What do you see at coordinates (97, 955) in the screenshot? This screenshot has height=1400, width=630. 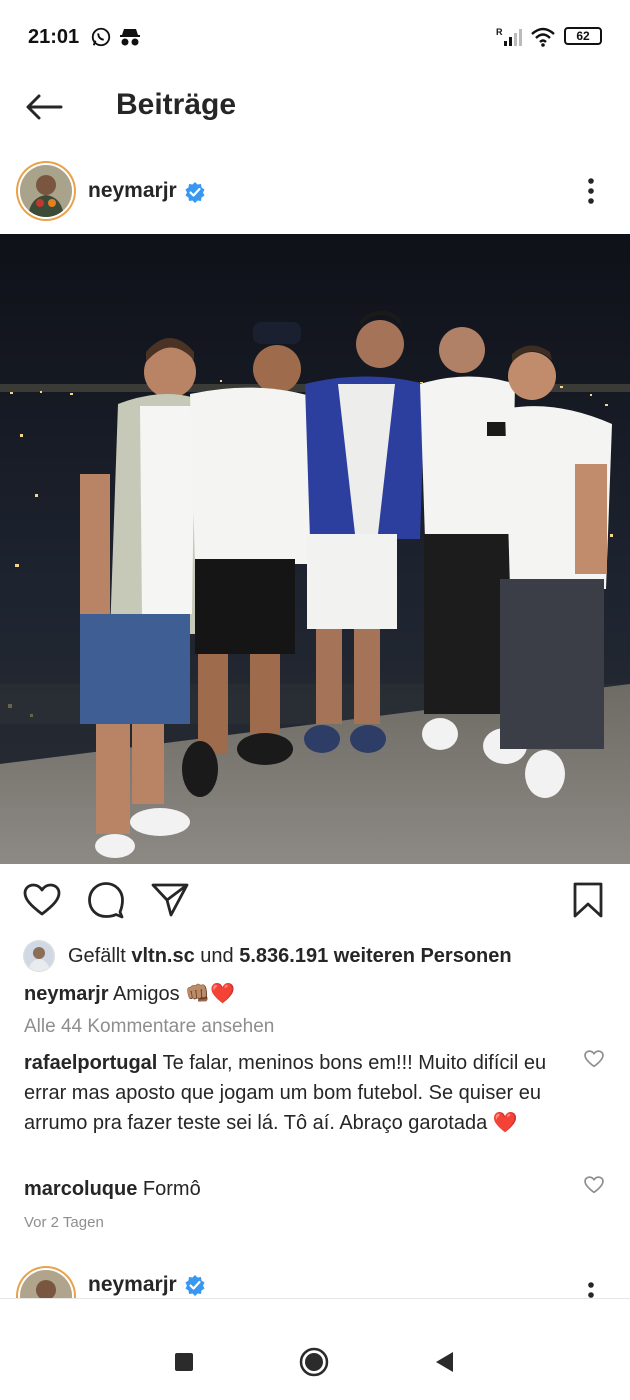 I see `likes-prefix: Gefällt` at bounding box center [97, 955].